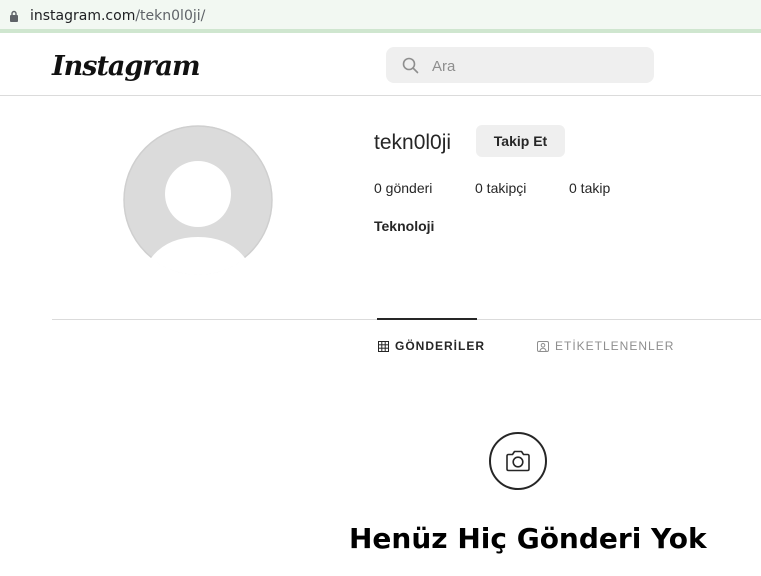 This screenshot has height=576, width=761. Describe the element at coordinates (170, 16) in the screenshot. I see `url-path: /tekn0l0ji/` at that location.